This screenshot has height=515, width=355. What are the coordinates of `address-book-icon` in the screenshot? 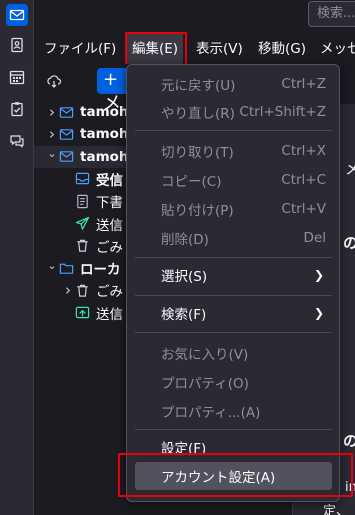 It's located at (17, 45).